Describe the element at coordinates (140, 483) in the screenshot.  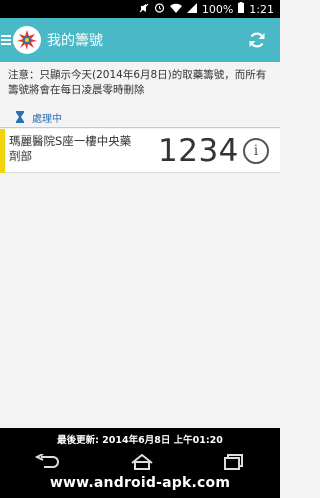
I see `watermark: www.android-apk.com` at that location.